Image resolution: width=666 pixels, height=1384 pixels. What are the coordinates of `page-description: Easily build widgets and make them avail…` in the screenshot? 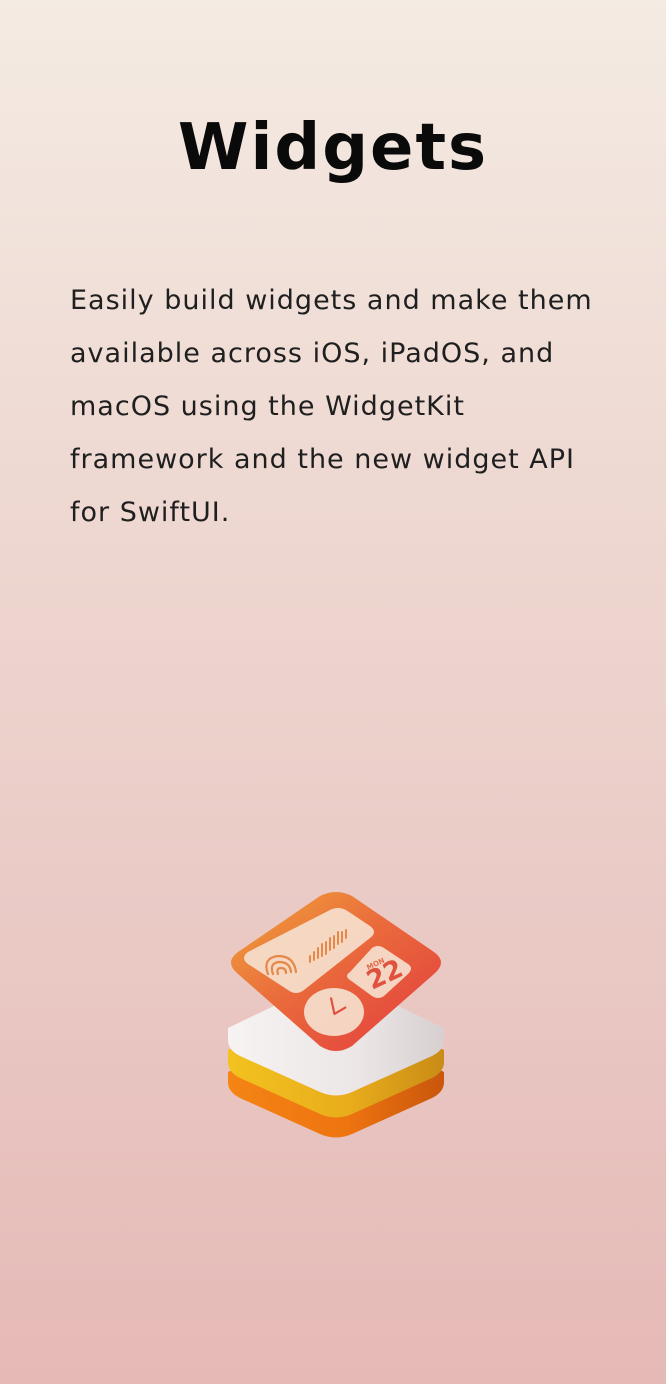 It's located at (331, 406).